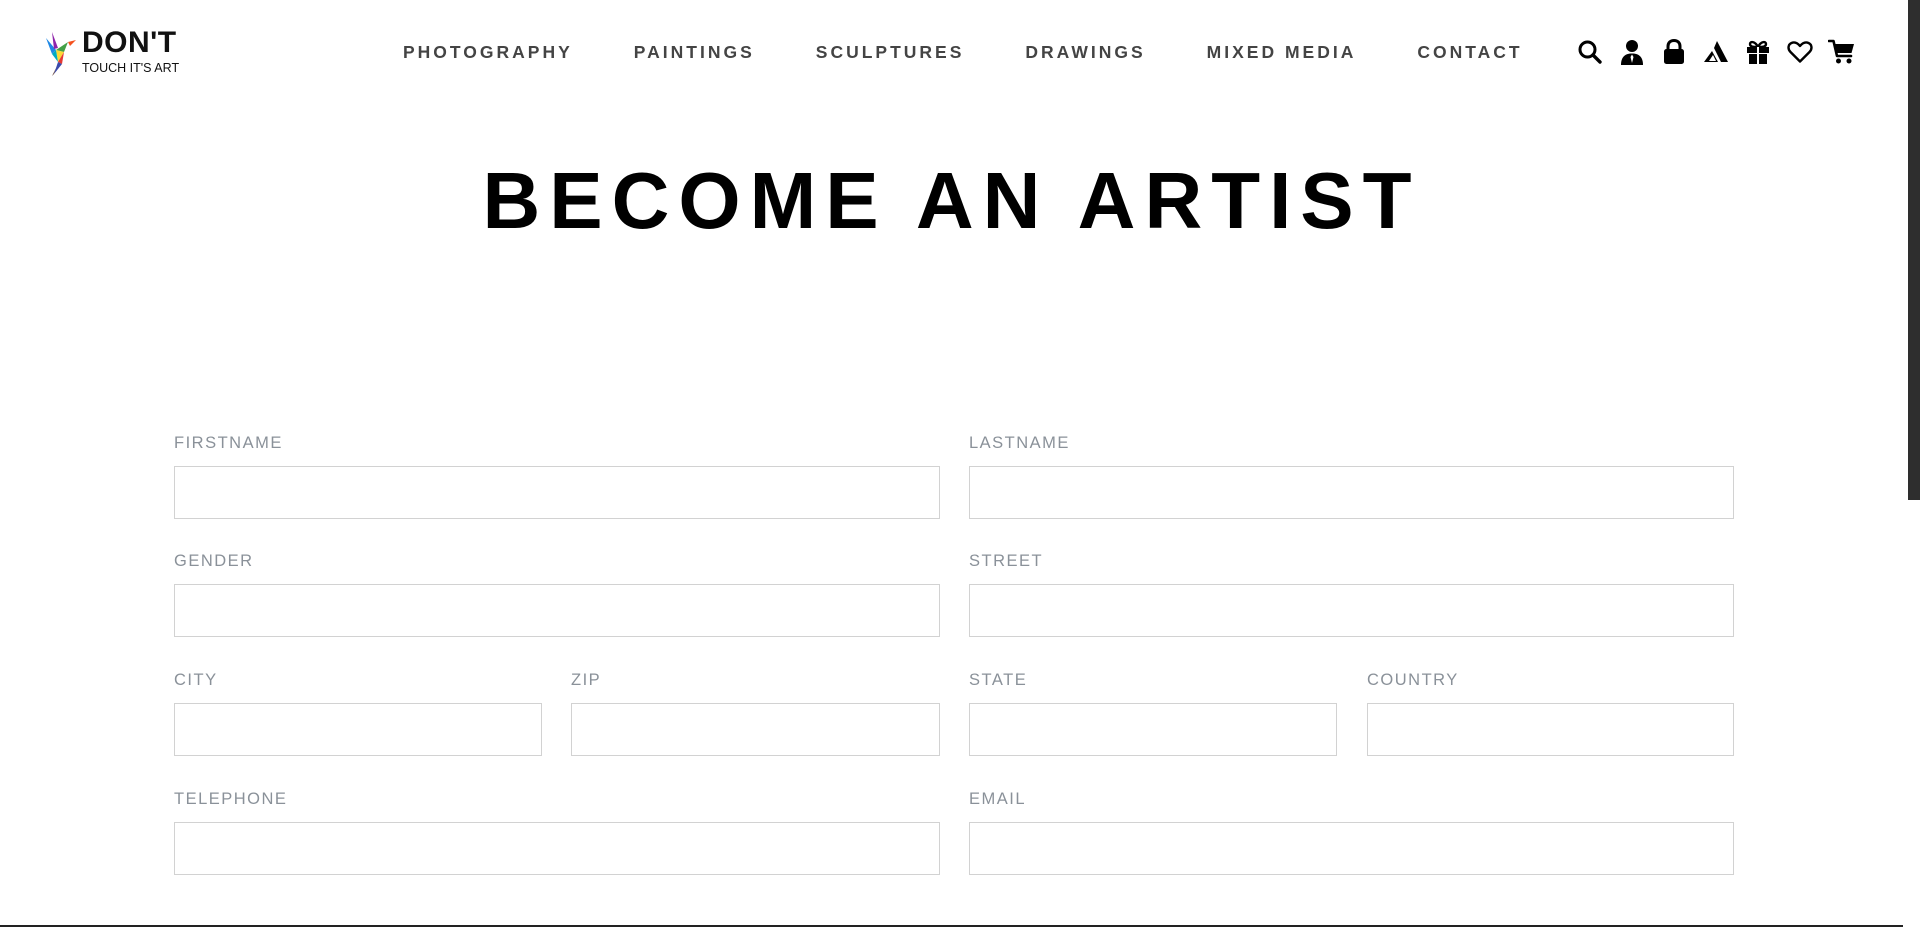 The height and width of the screenshot is (927, 1920). Describe the element at coordinates (1351, 492) in the screenshot. I see `lastname-input` at that location.